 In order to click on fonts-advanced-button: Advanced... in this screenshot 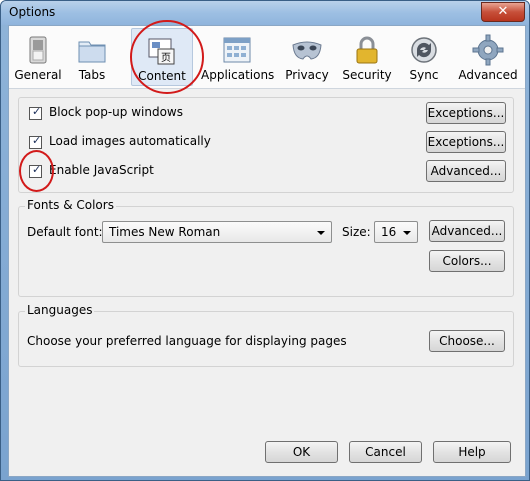, I will do `click(467, 231)`.